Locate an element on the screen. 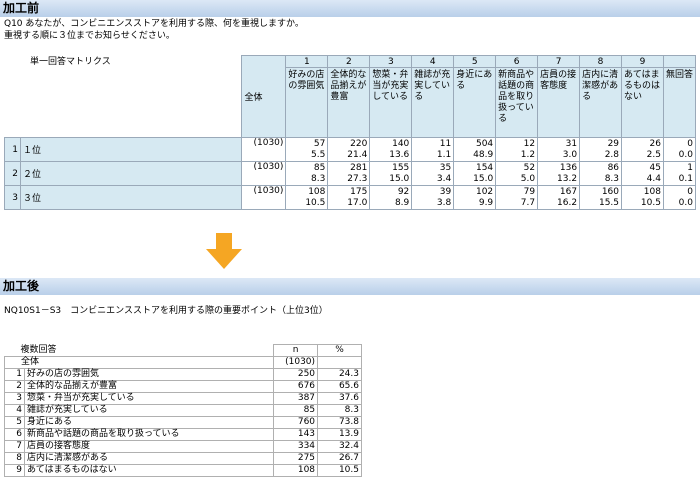  col-label: 身近にある is located at coordinates (475, 102).